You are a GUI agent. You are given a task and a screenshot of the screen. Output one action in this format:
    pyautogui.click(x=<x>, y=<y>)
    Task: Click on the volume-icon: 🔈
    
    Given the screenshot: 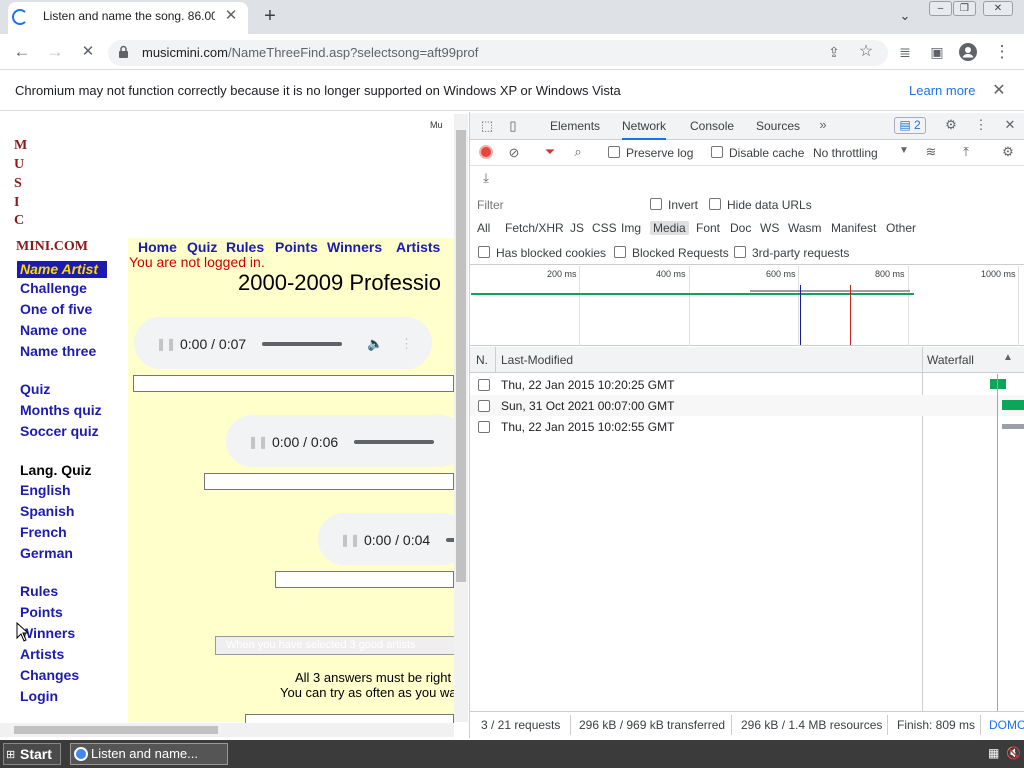 What is the action you would take?
    pyautogui.click(x=375, y=344)
    